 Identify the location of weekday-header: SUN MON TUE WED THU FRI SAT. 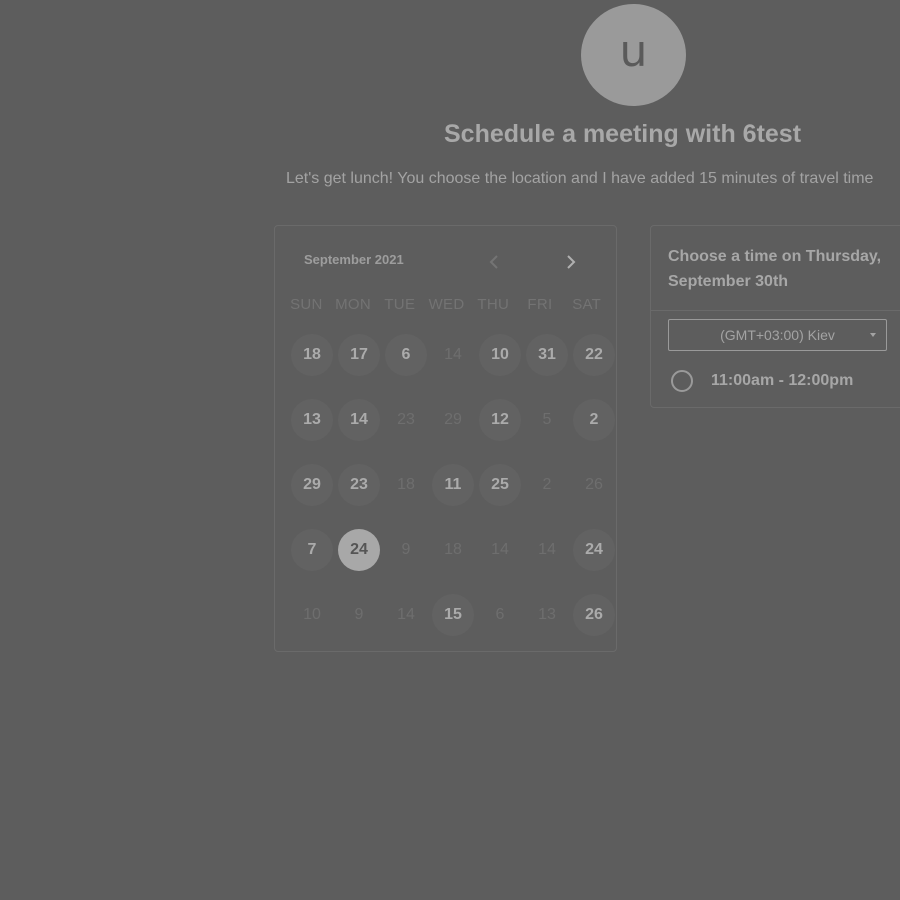
(446, 304).